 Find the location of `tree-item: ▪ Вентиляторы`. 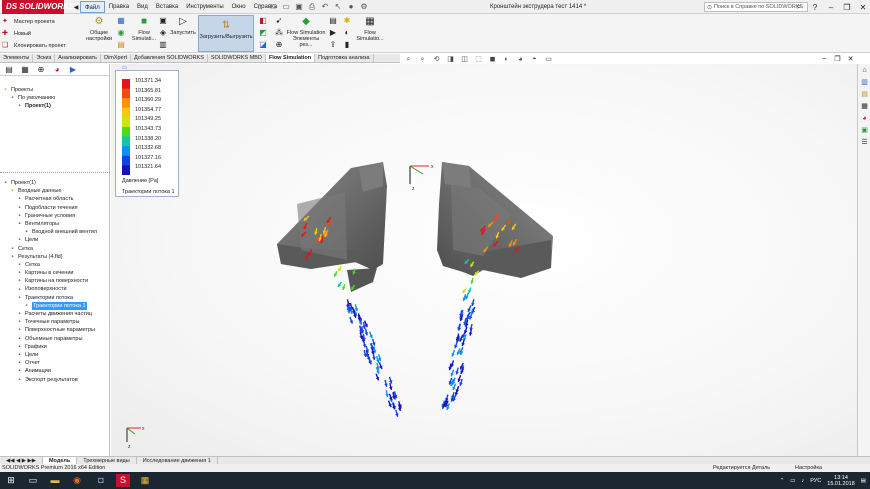

tree-item: ▪ Вентиляторы is located at coordinates (55, 224).